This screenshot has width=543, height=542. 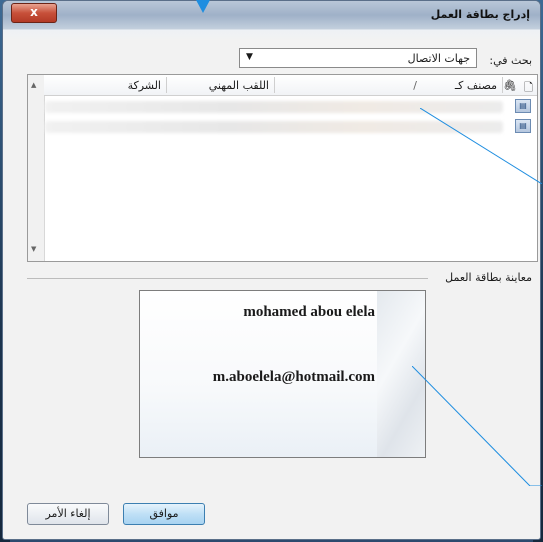 I want to click on item-type-icon: 🗋, so click(x=528, y=88).